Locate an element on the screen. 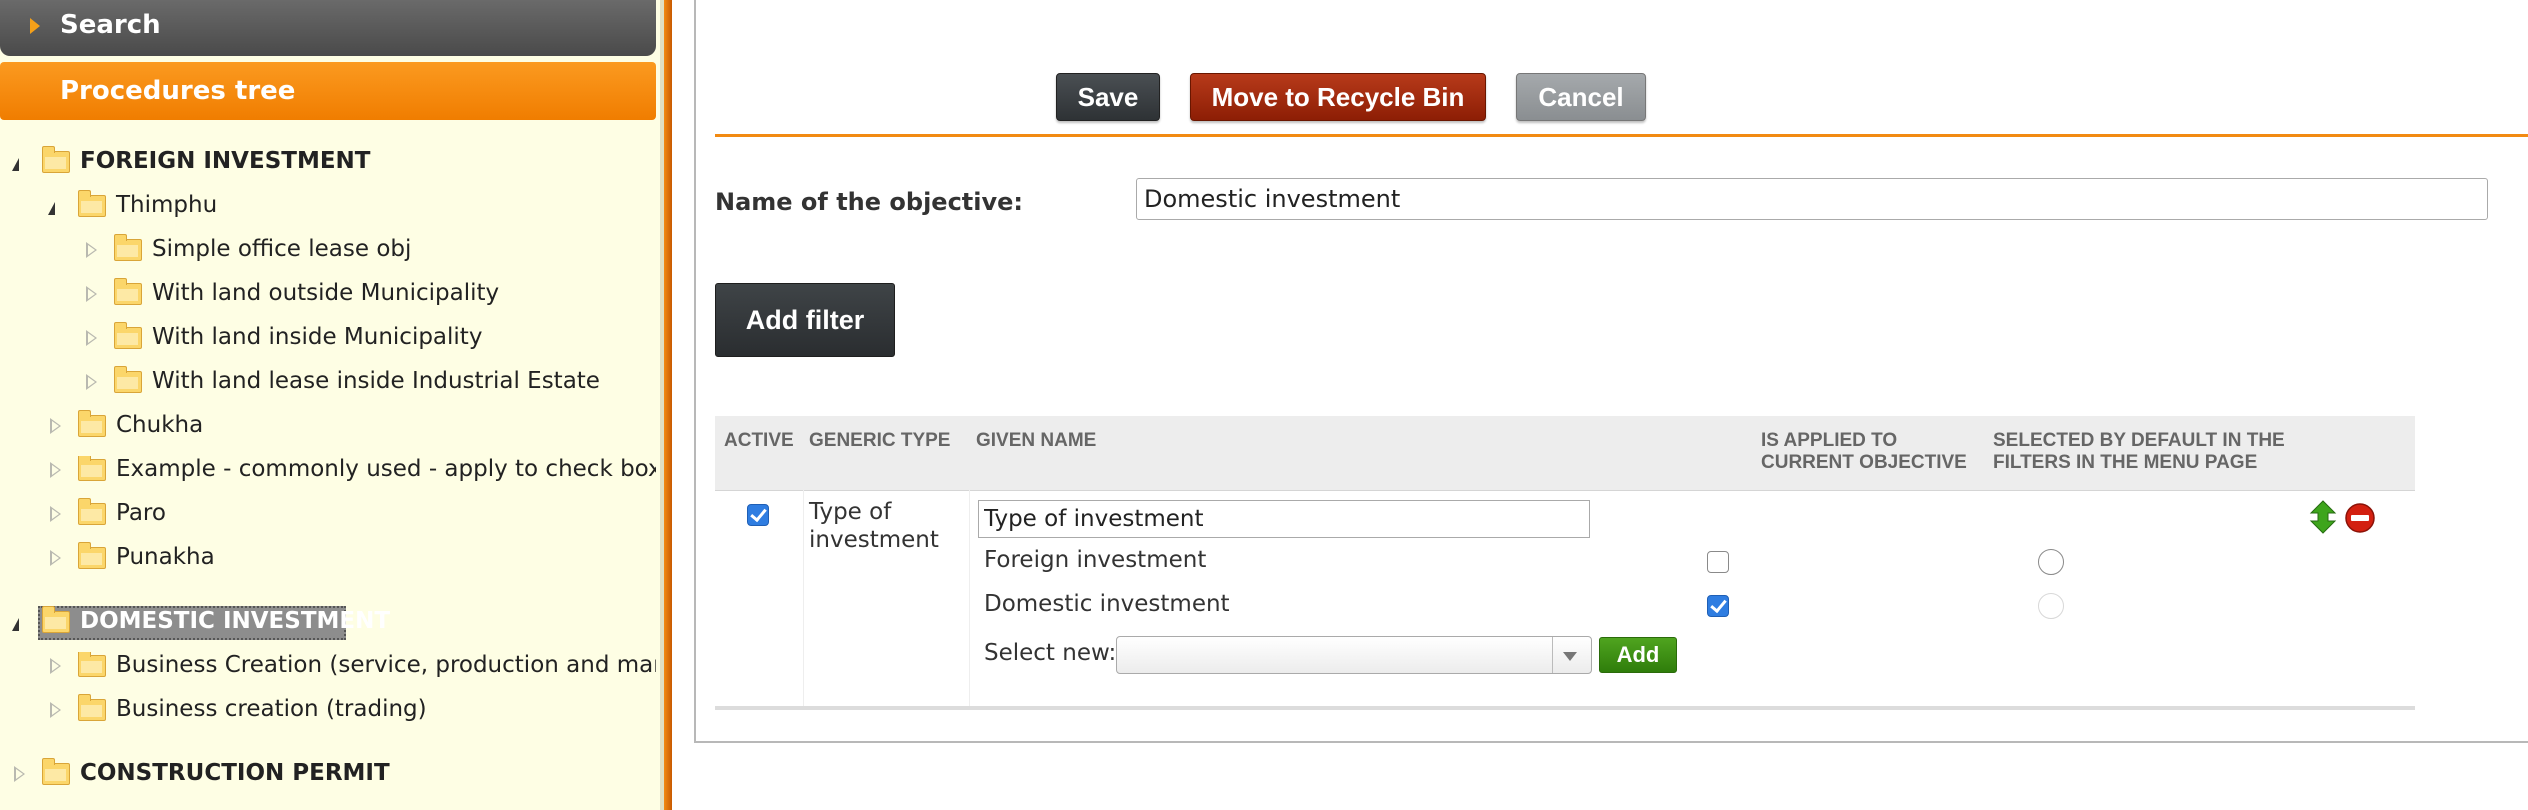 This screenshot has width=2528, height=810. applied-checkbox-foreign is located at coordinates (1718, 562).